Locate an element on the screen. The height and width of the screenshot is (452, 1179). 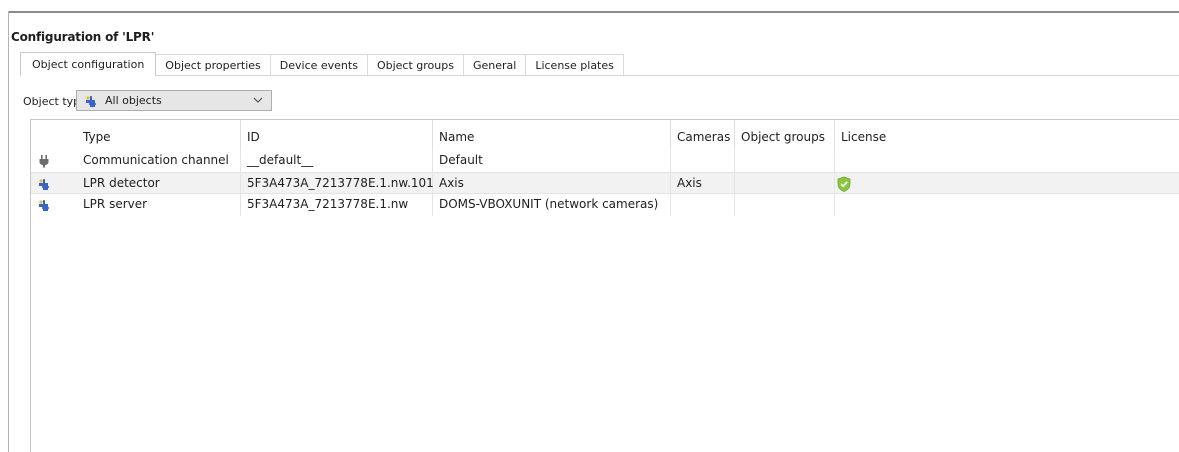
row-name: Axis is located at coordinates (552, 184).